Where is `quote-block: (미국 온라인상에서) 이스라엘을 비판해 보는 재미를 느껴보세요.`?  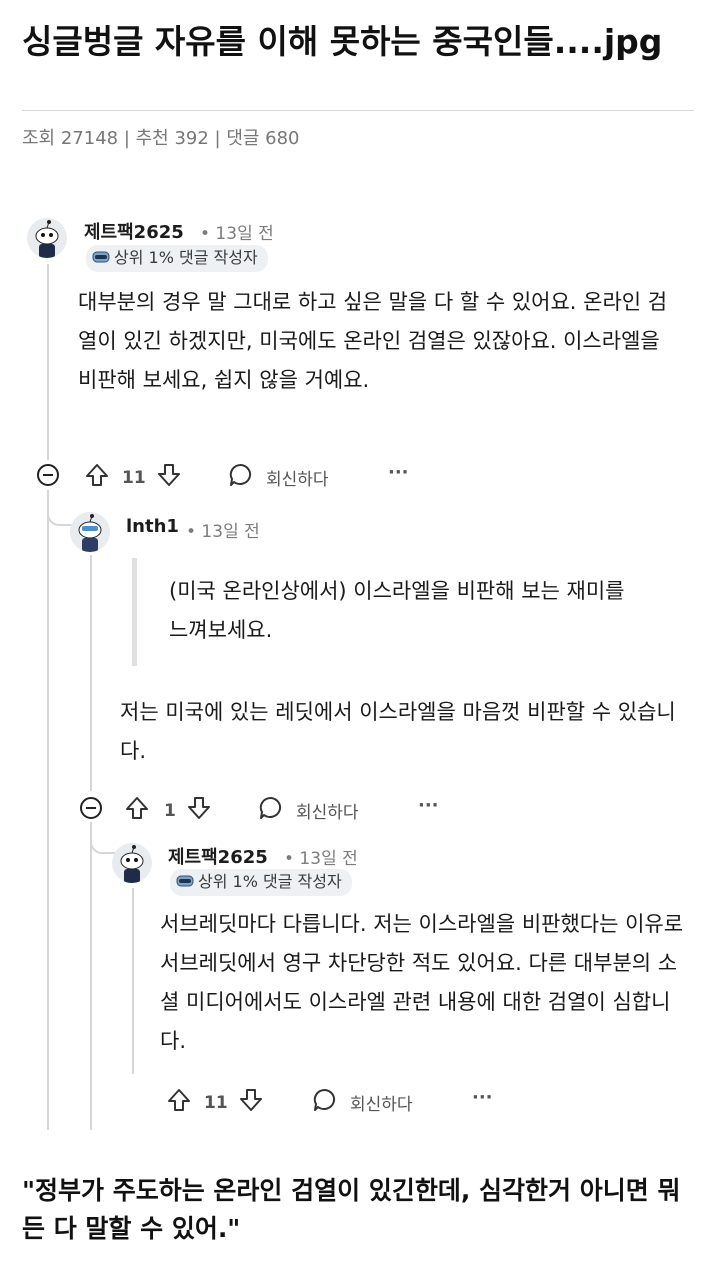 quote-block: (미국 온라인상에서) 이스라엘을 비판해 보는 재미를 느껴보세요. is located at coordinates (404, 612).